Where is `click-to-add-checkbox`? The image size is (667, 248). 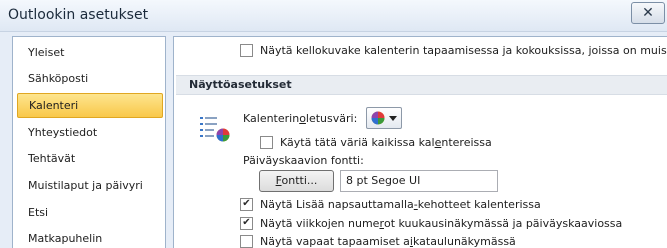 click-to-add-checkbox is located at coordinates (246, 204).